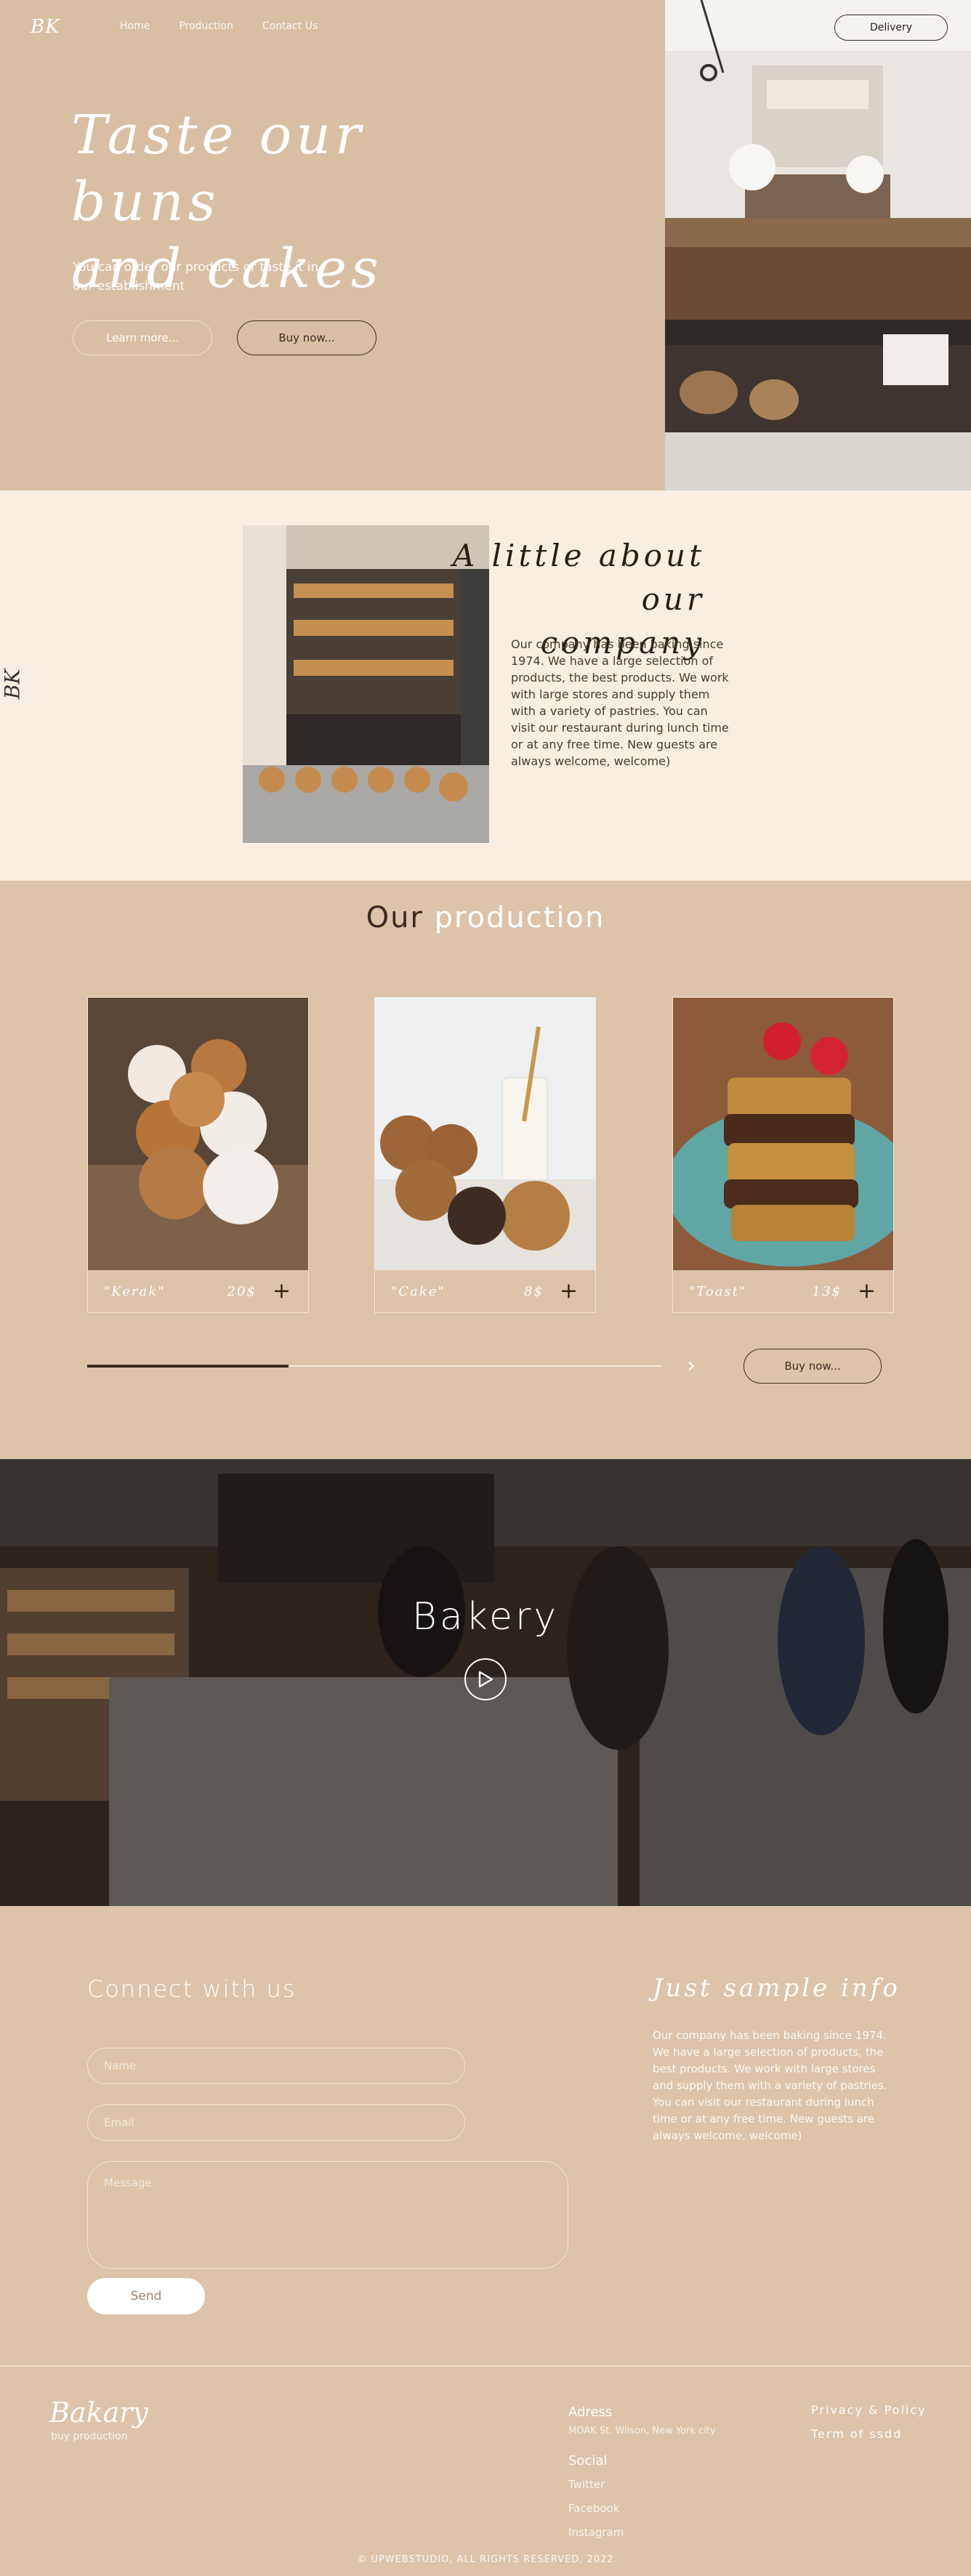 The image size is (971, 2576). What do you see at coordinates (783, 1291) in the screenshot?
I see `product-meta: "Toast" 13$ +` at bounding box center [783, 1291].